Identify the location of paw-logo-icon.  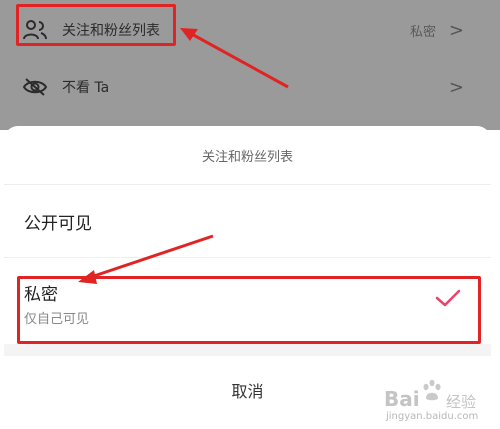
(432, 390).